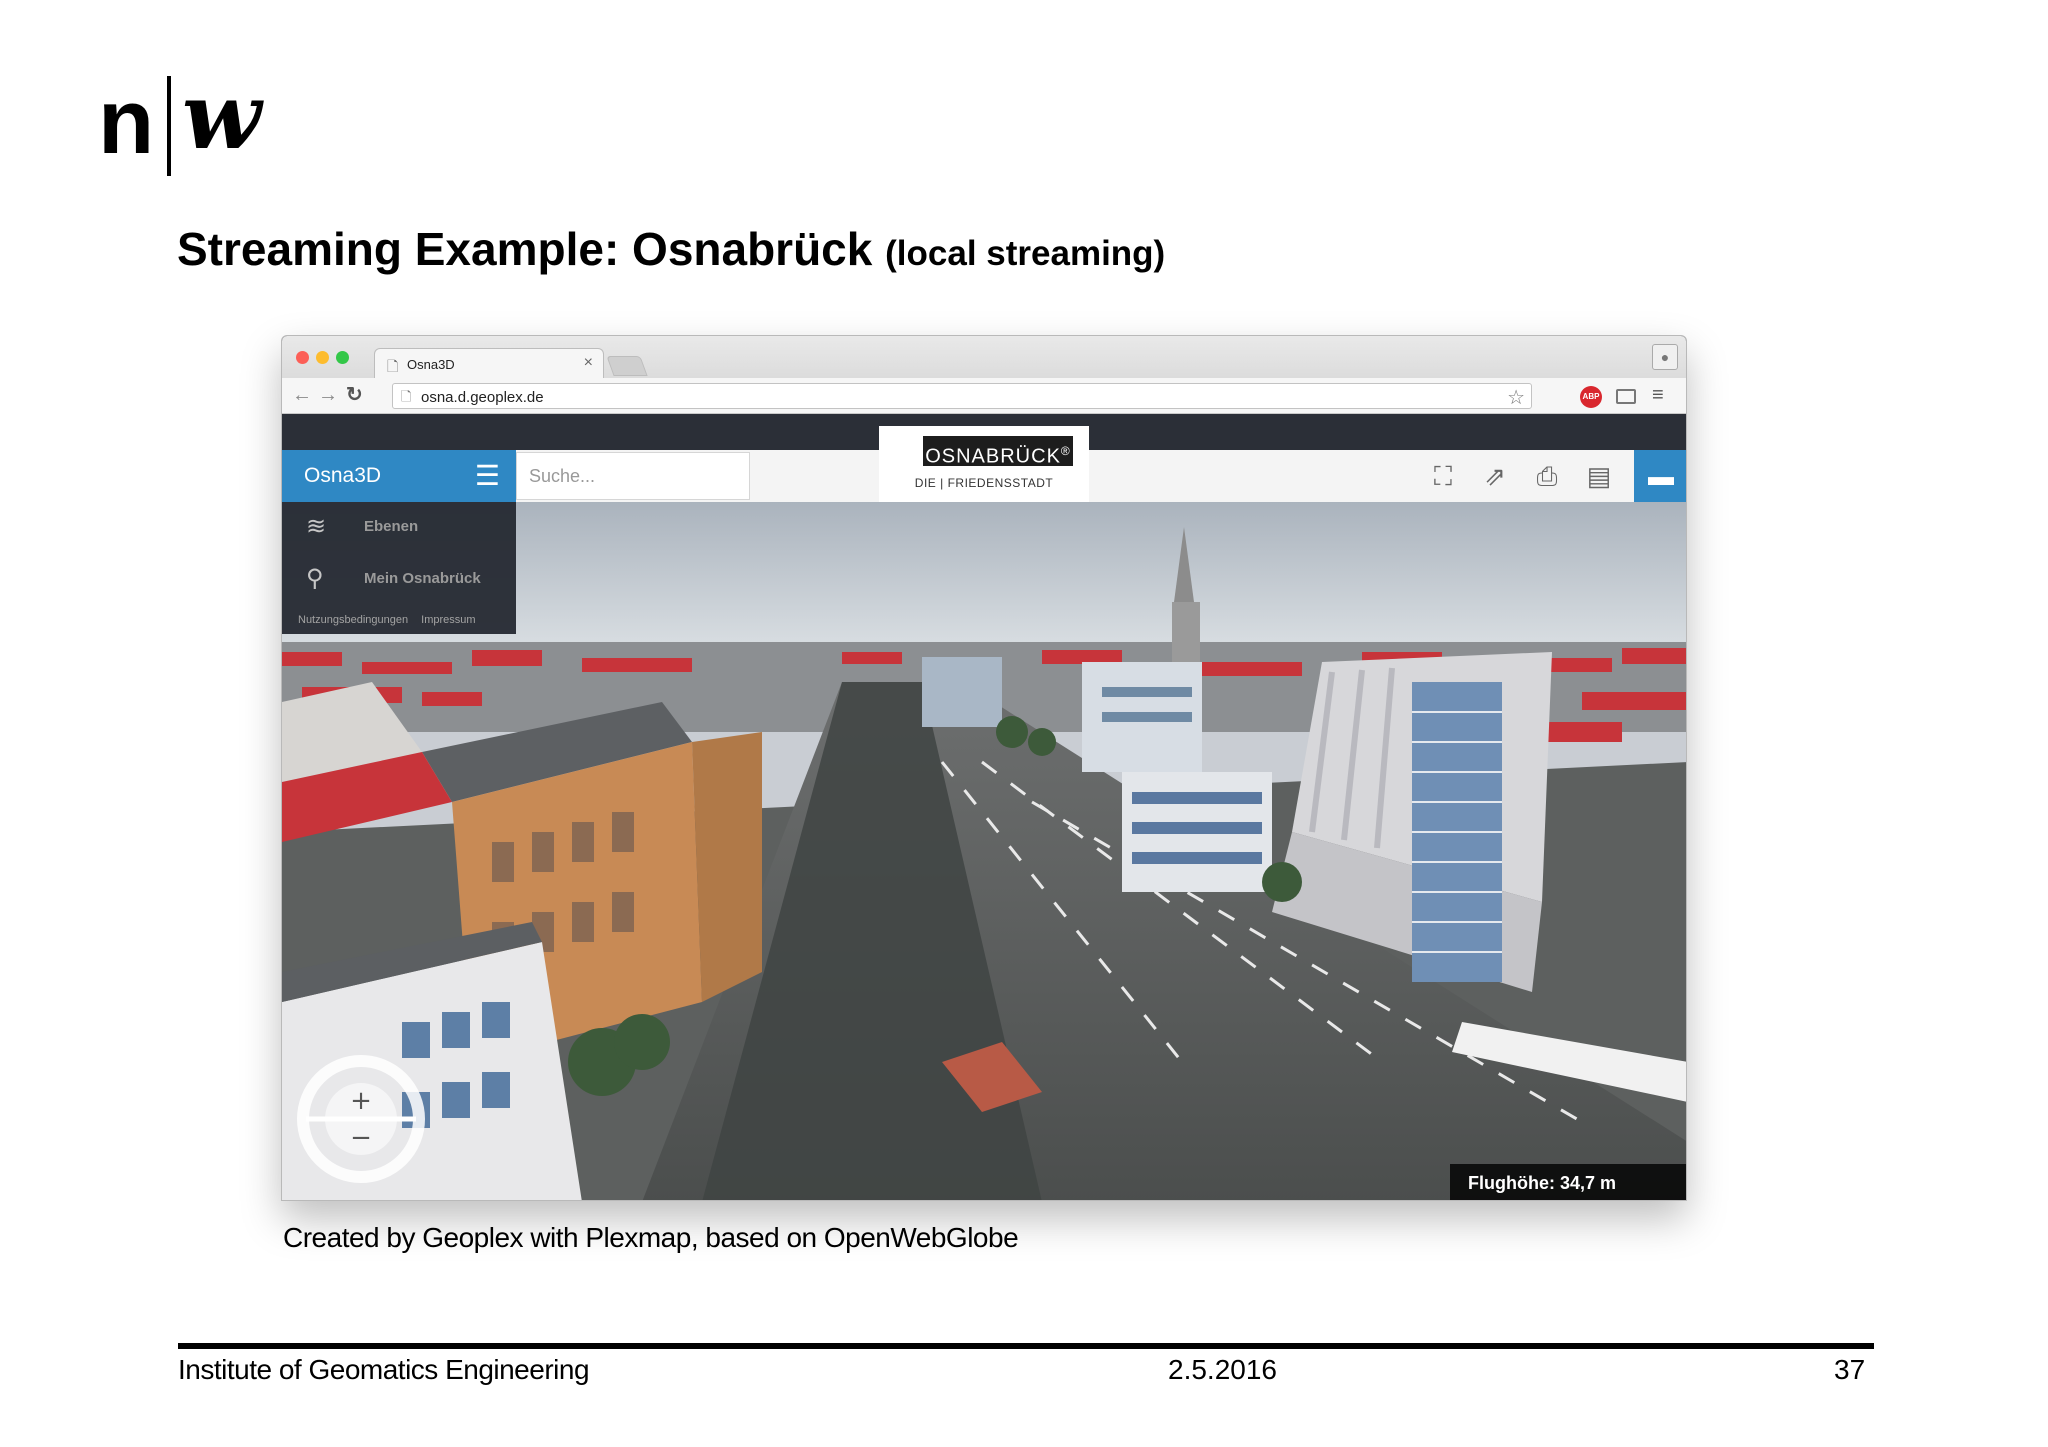 The image size is (2048, 1447). What do you see at coordinates (1599, 476) in the screenshot?
I see `map-icon: ▤` at bounding box center [1599, 476].